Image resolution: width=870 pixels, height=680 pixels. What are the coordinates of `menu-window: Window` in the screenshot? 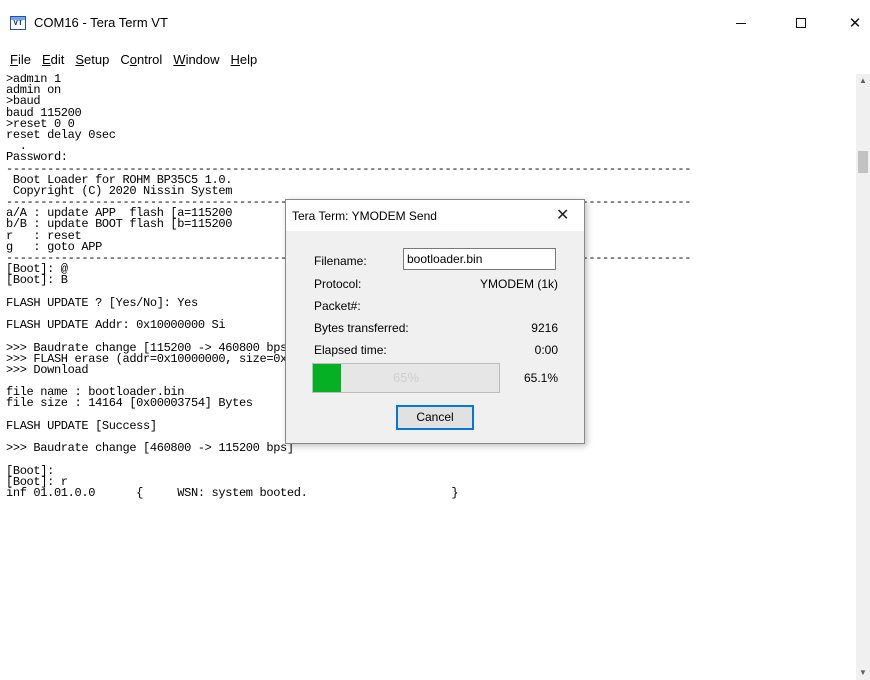 It's located at (196, 59).